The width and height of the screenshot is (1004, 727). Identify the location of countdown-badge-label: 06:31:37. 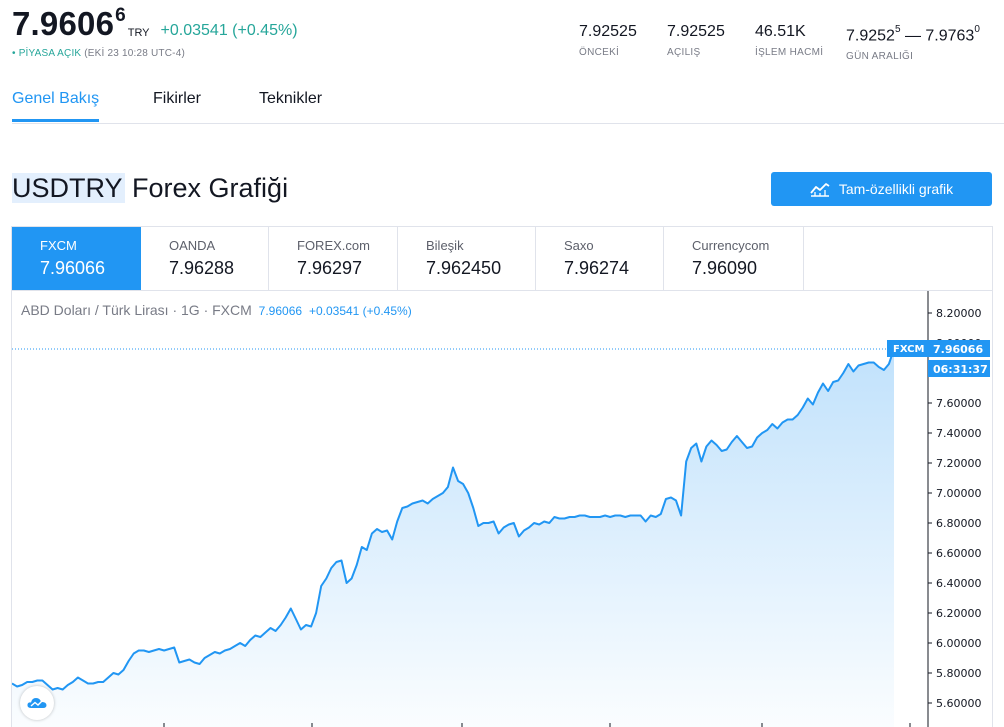
(960, 369).